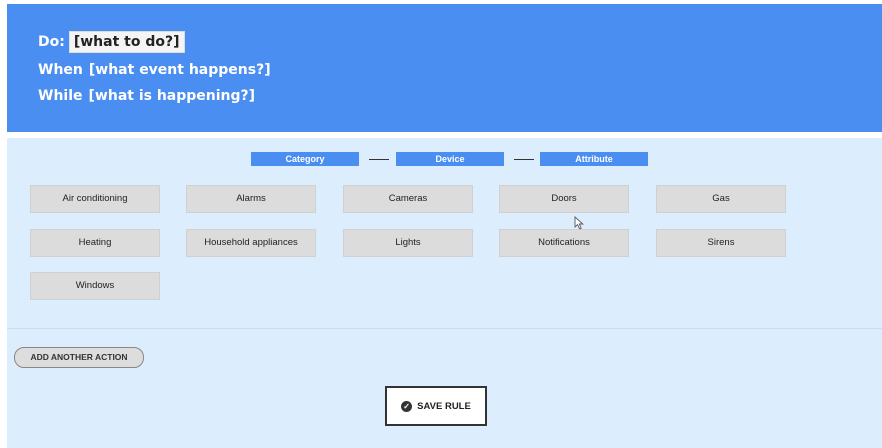 The image size is (882, 448). Describe the element at coordinates (172, 96) in the screenshot. I see `while-slot: [what is happening?]` at that location.